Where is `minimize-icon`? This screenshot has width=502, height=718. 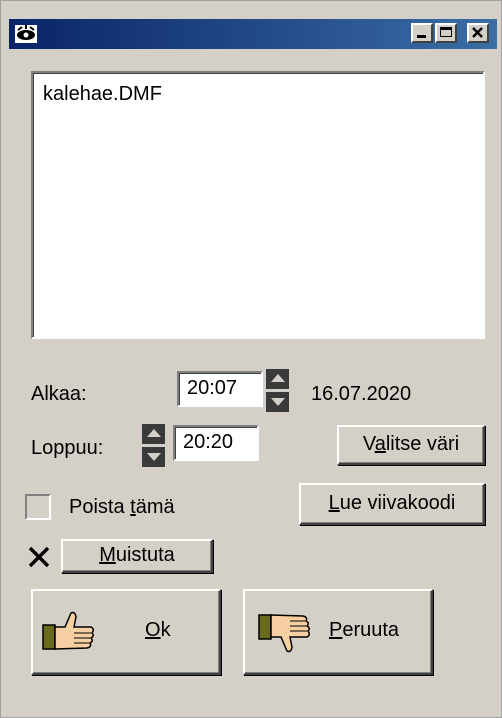 minimize-icon is located at coordinates (421, 36).